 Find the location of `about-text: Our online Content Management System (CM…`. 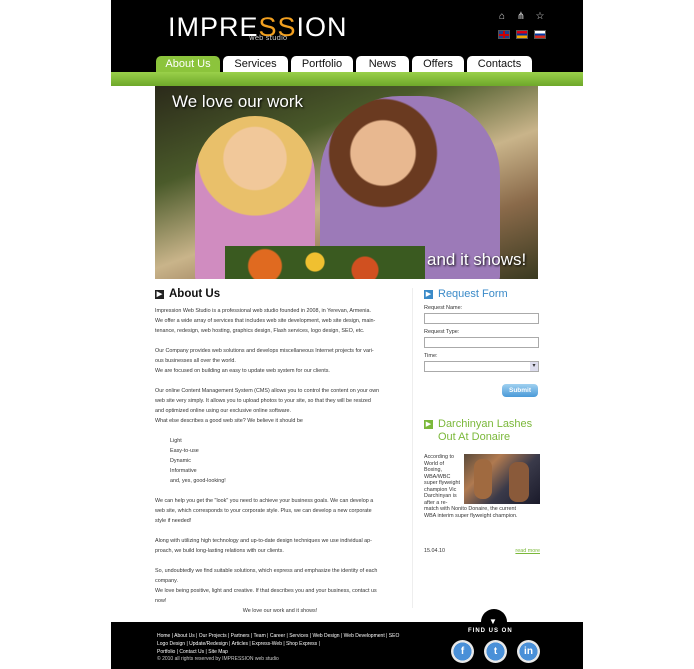

about-text: Our online Content Management System (CM… is located at coordinates (267, 391).